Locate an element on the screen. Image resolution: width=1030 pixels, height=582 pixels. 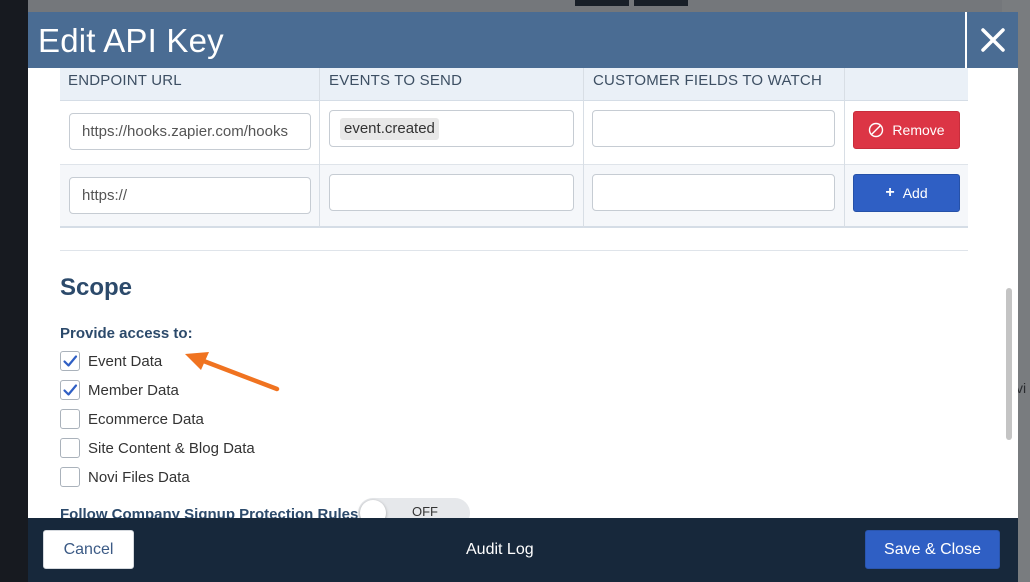
signup-protection-toggle: OFF is located at coordinates (414, 508).